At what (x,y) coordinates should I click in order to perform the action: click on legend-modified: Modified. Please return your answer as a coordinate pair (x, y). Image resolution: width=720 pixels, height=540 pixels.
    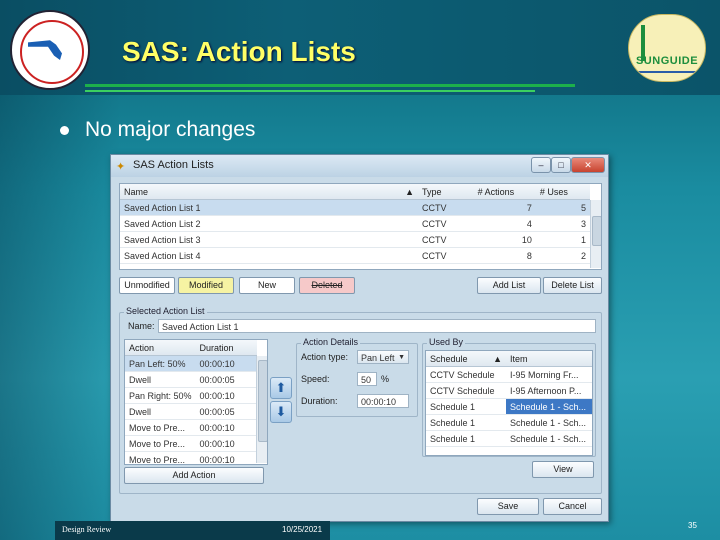
    Looking at the image, I should click on (206, 285).